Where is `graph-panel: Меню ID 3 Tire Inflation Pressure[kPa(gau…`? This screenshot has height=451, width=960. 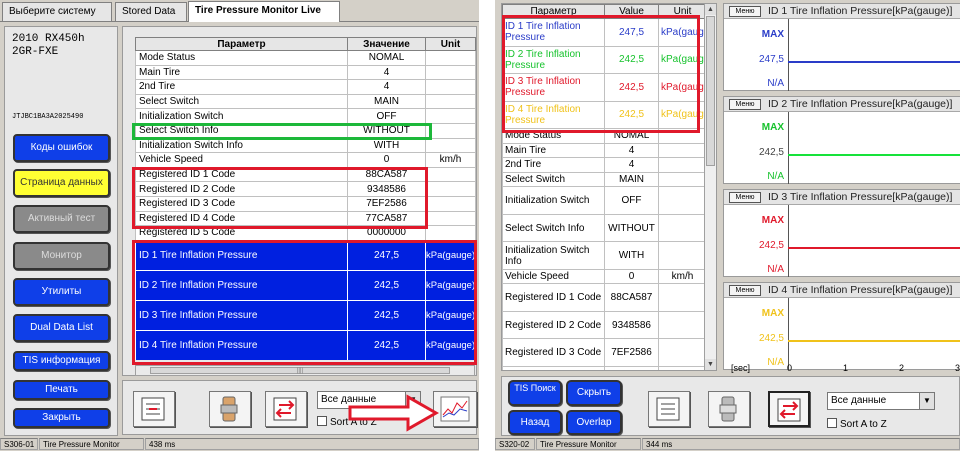 graph-panel: Меню ID 3 Tire Inflation Pressure[kPa(gau… is located at coordinates (841, 233).